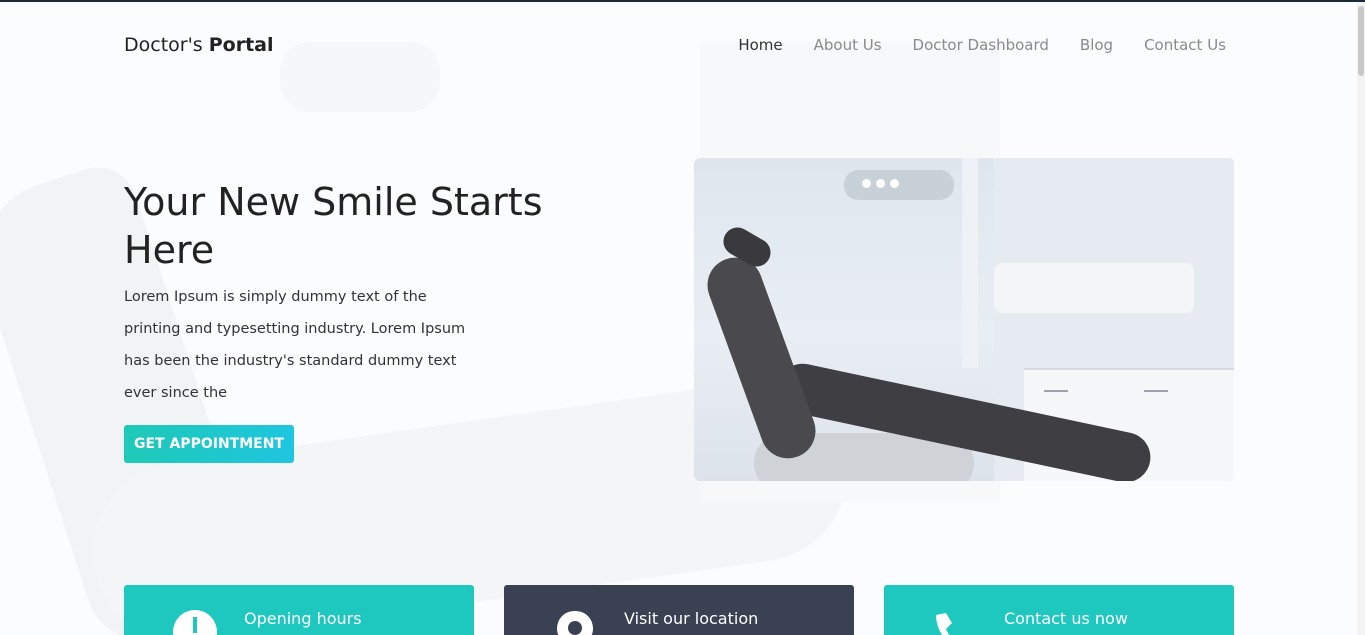 The image size is (1365, 635). I want to click on scrollbar-thumb, so click(1361, 41).